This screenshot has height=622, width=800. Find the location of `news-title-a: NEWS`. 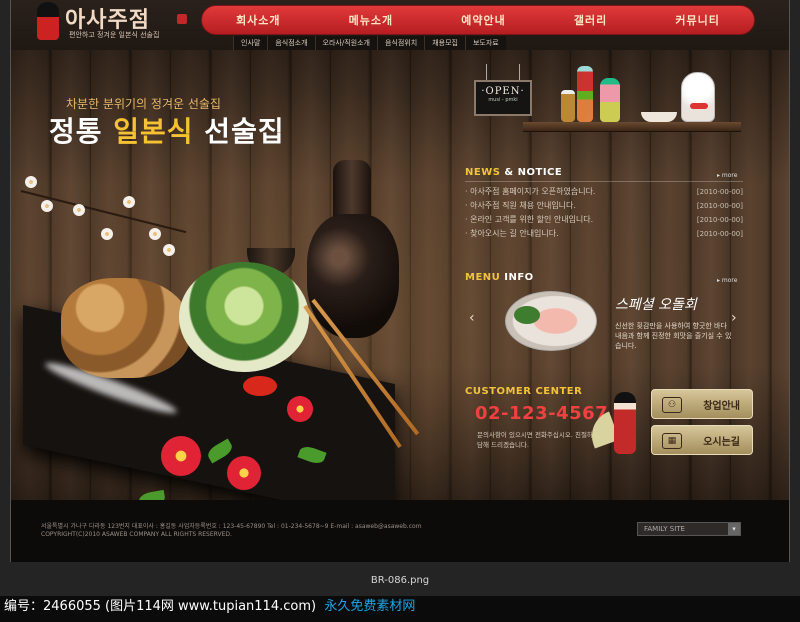

news-title-a: NEWS is located at coordinates (483, 172).